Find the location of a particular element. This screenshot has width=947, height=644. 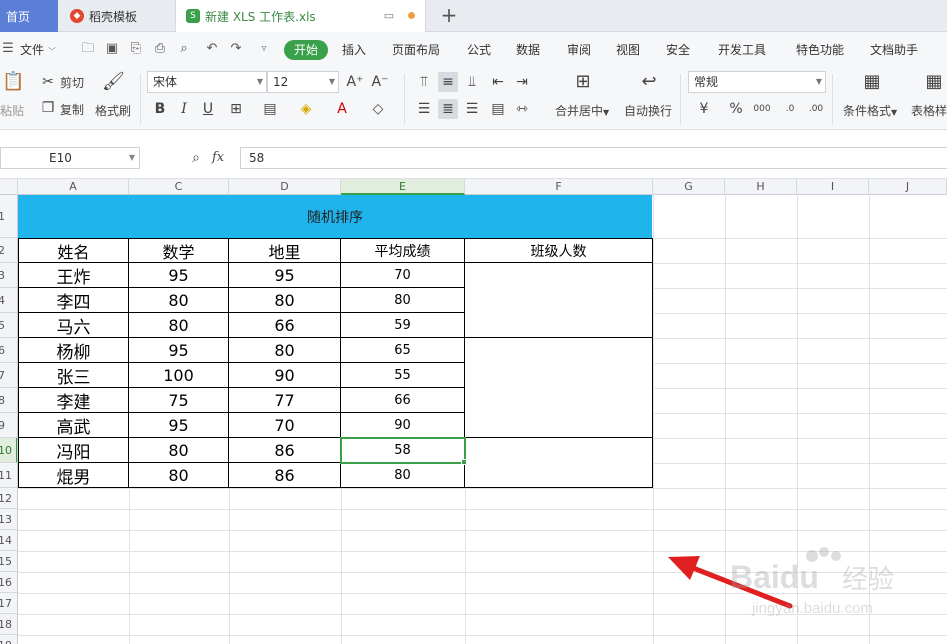

clear-format-icon: ◇ is located at coordinates (378, 109).